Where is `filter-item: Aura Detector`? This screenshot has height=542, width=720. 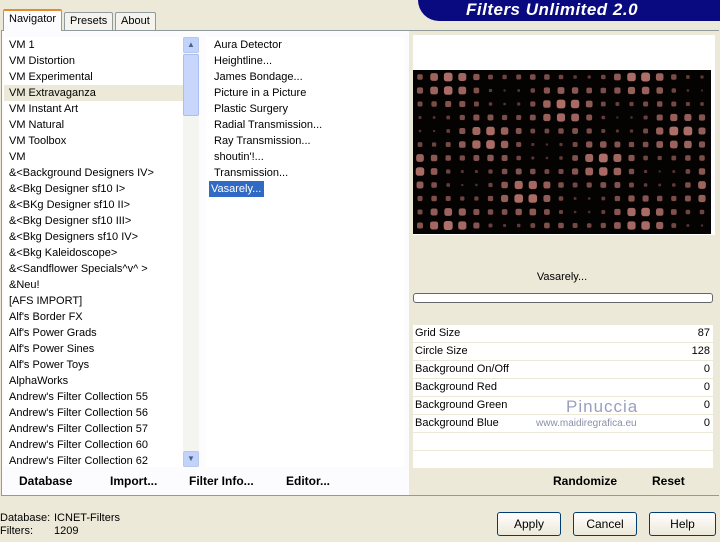
filter-item: Aura Detector is located at coordinates (244, 45).